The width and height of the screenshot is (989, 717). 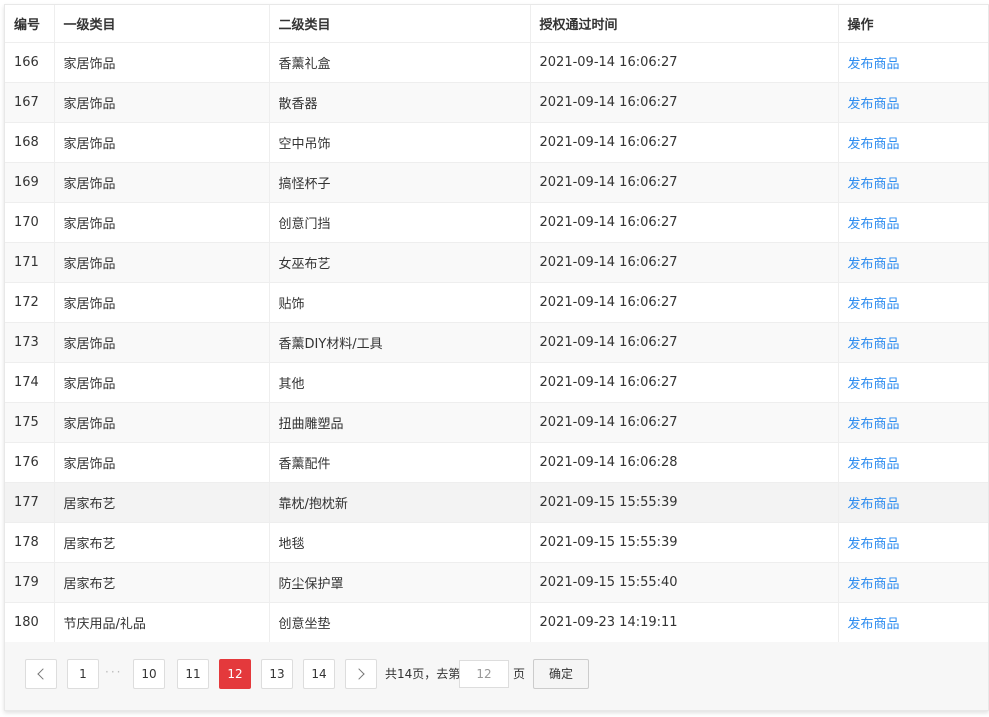 I want to click on cell-cat2: 香薰DIY材料/工具, so click(x=330, y=344).